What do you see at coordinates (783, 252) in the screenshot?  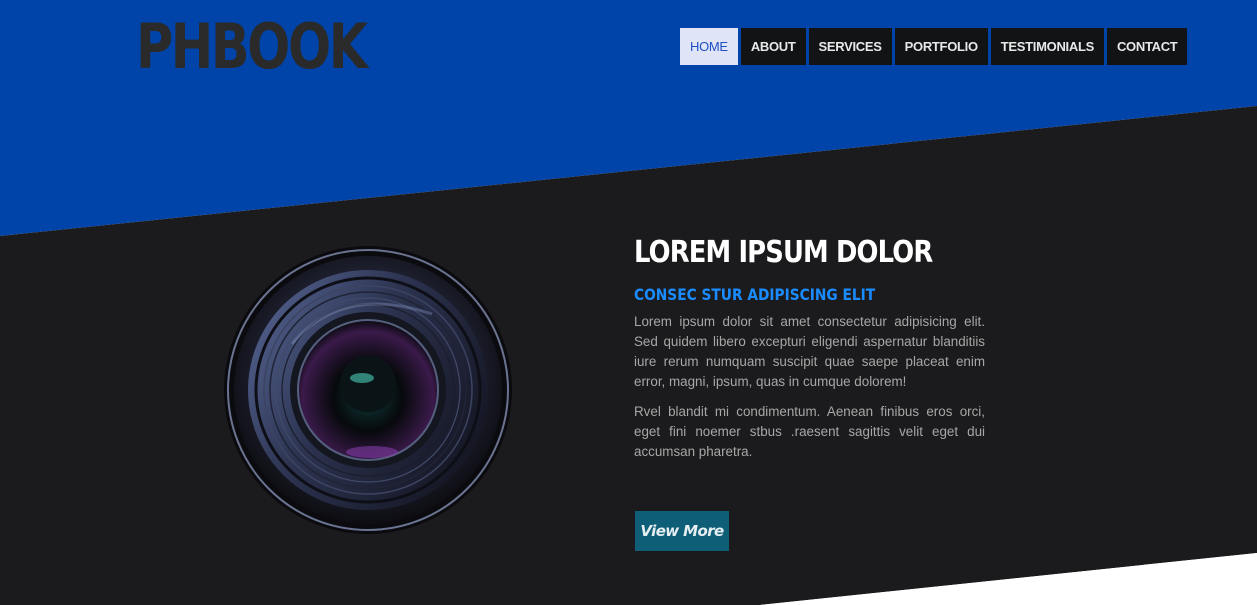 I see `hero-title: LOREM IPSUM DOLOR` at bounding box center [783, 252].